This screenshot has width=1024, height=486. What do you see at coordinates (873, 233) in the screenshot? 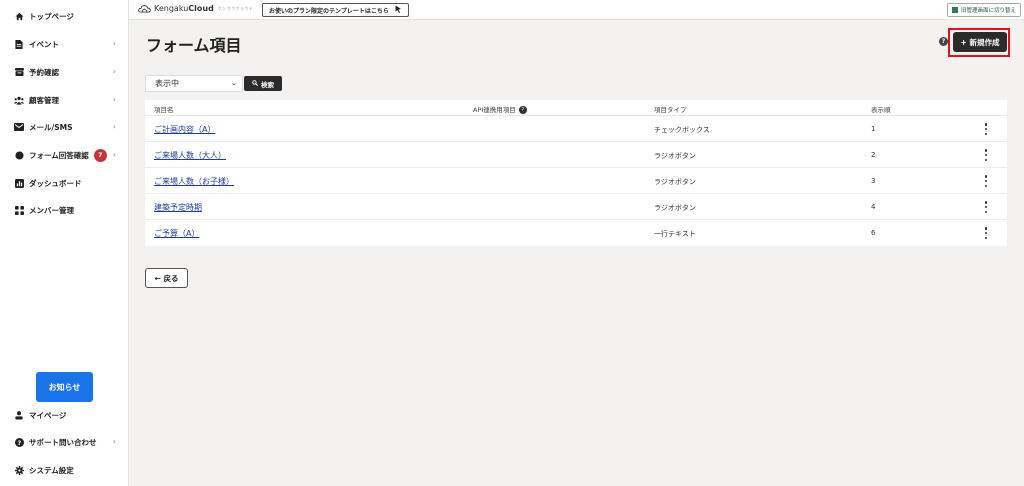
I see `item-order: 6` at bounding box center [873, 233].